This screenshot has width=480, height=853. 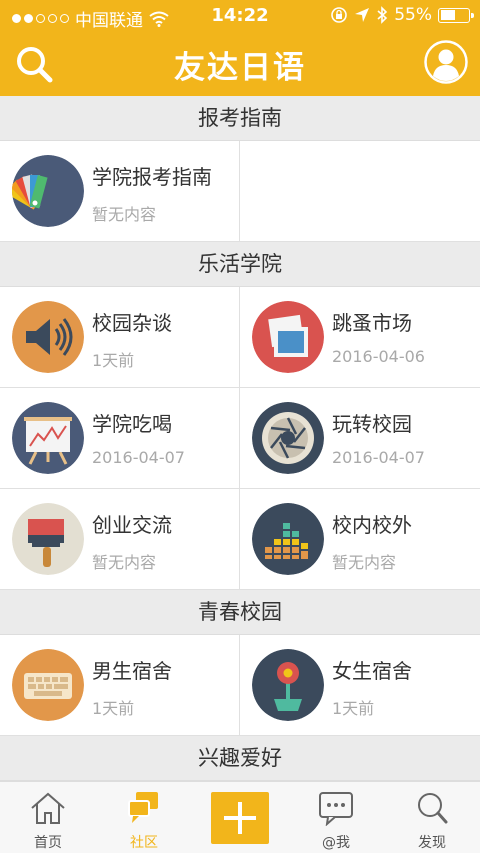 I want to click on paint-brush-icon, so click(x=48, y=539).